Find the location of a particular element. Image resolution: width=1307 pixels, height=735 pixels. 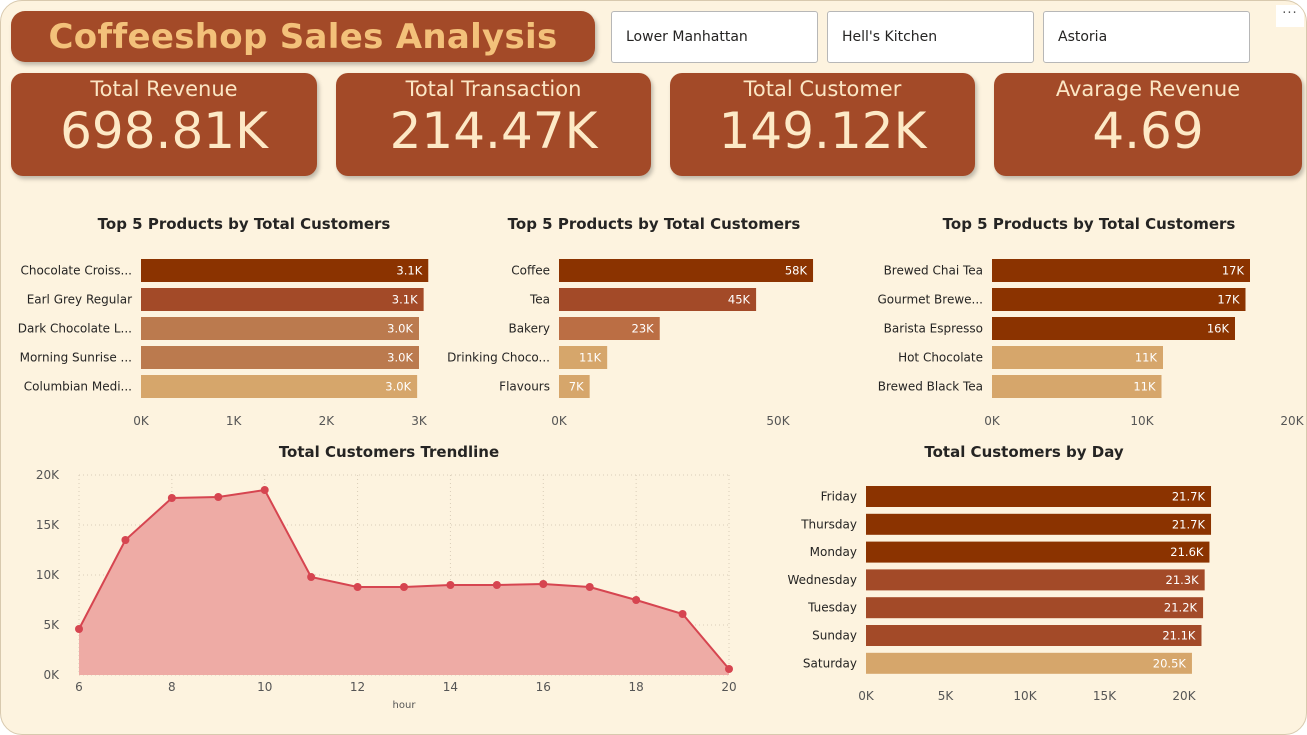

x-tick-label: 5K is located at coordinates (946, 696).